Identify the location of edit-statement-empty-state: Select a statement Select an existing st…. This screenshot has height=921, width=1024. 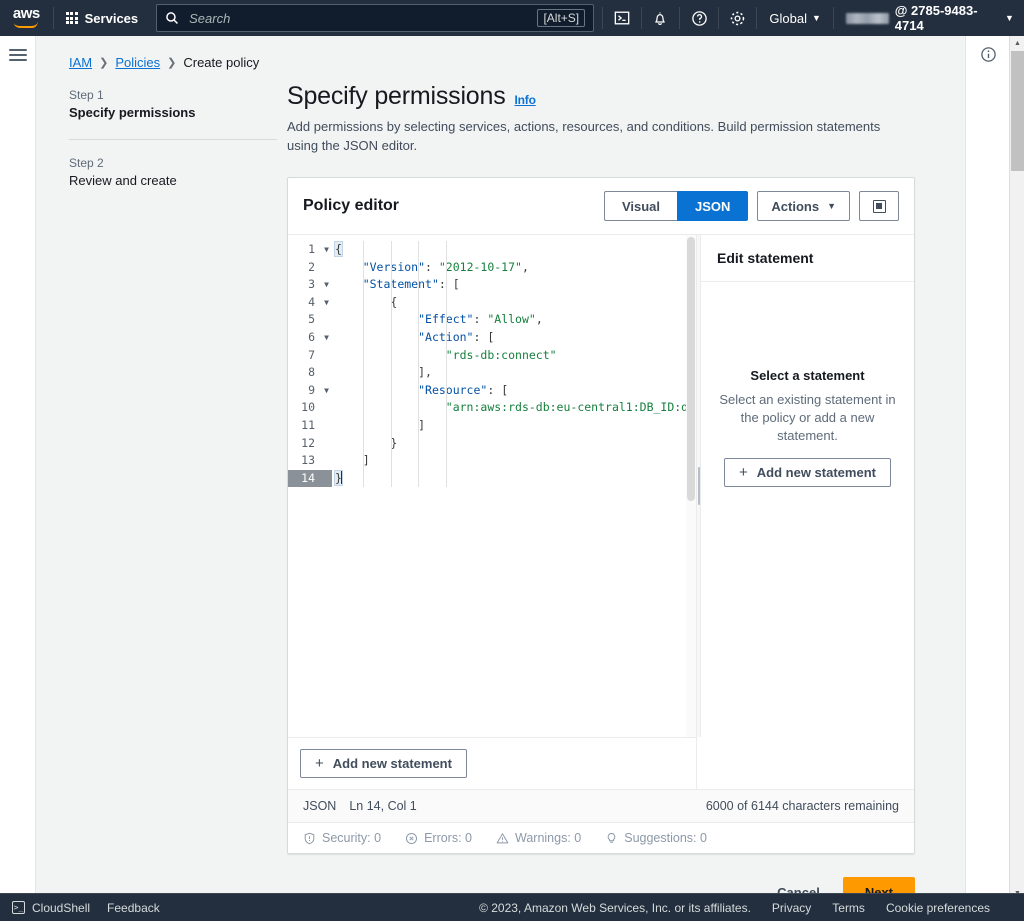
(807, 384).